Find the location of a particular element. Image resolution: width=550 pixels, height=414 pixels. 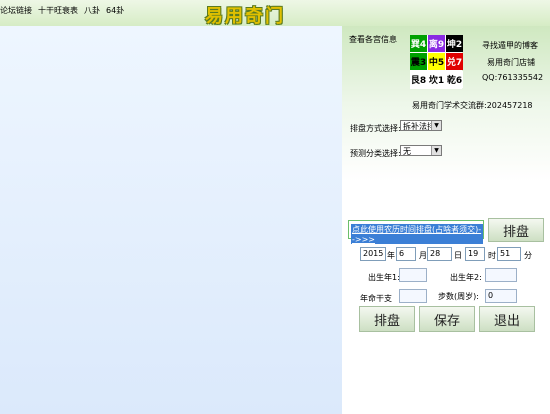

palace-cell: 坎1 is located at coordinates (436, 79).